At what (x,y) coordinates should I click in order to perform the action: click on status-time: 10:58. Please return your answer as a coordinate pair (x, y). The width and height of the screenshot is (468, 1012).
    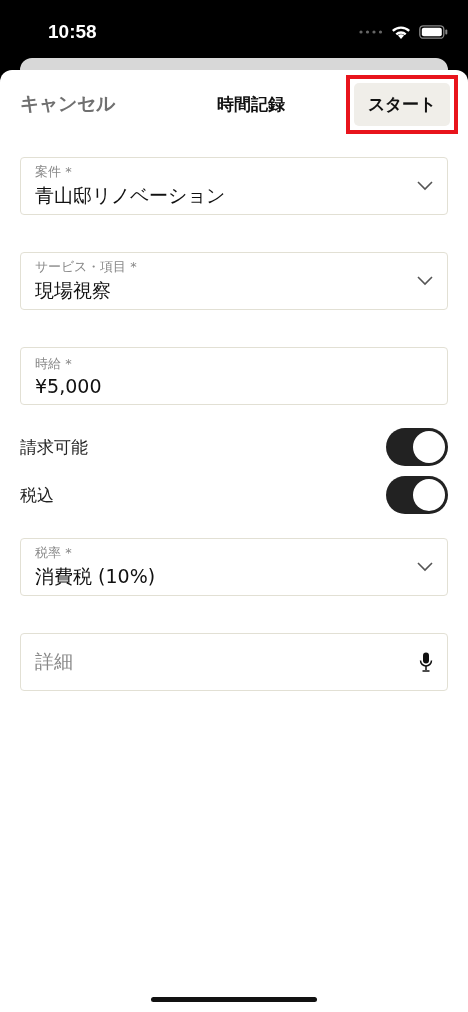
    Looking at the image, I should click on (72, 32).